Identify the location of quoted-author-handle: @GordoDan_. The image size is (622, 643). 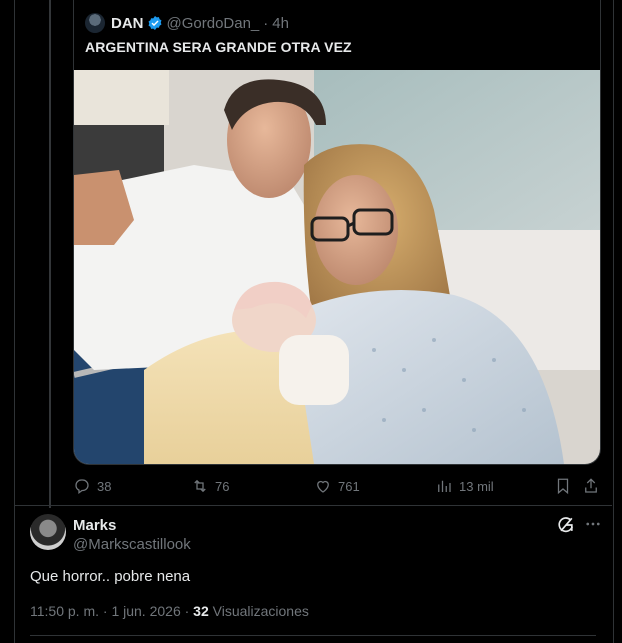
(213, 23).